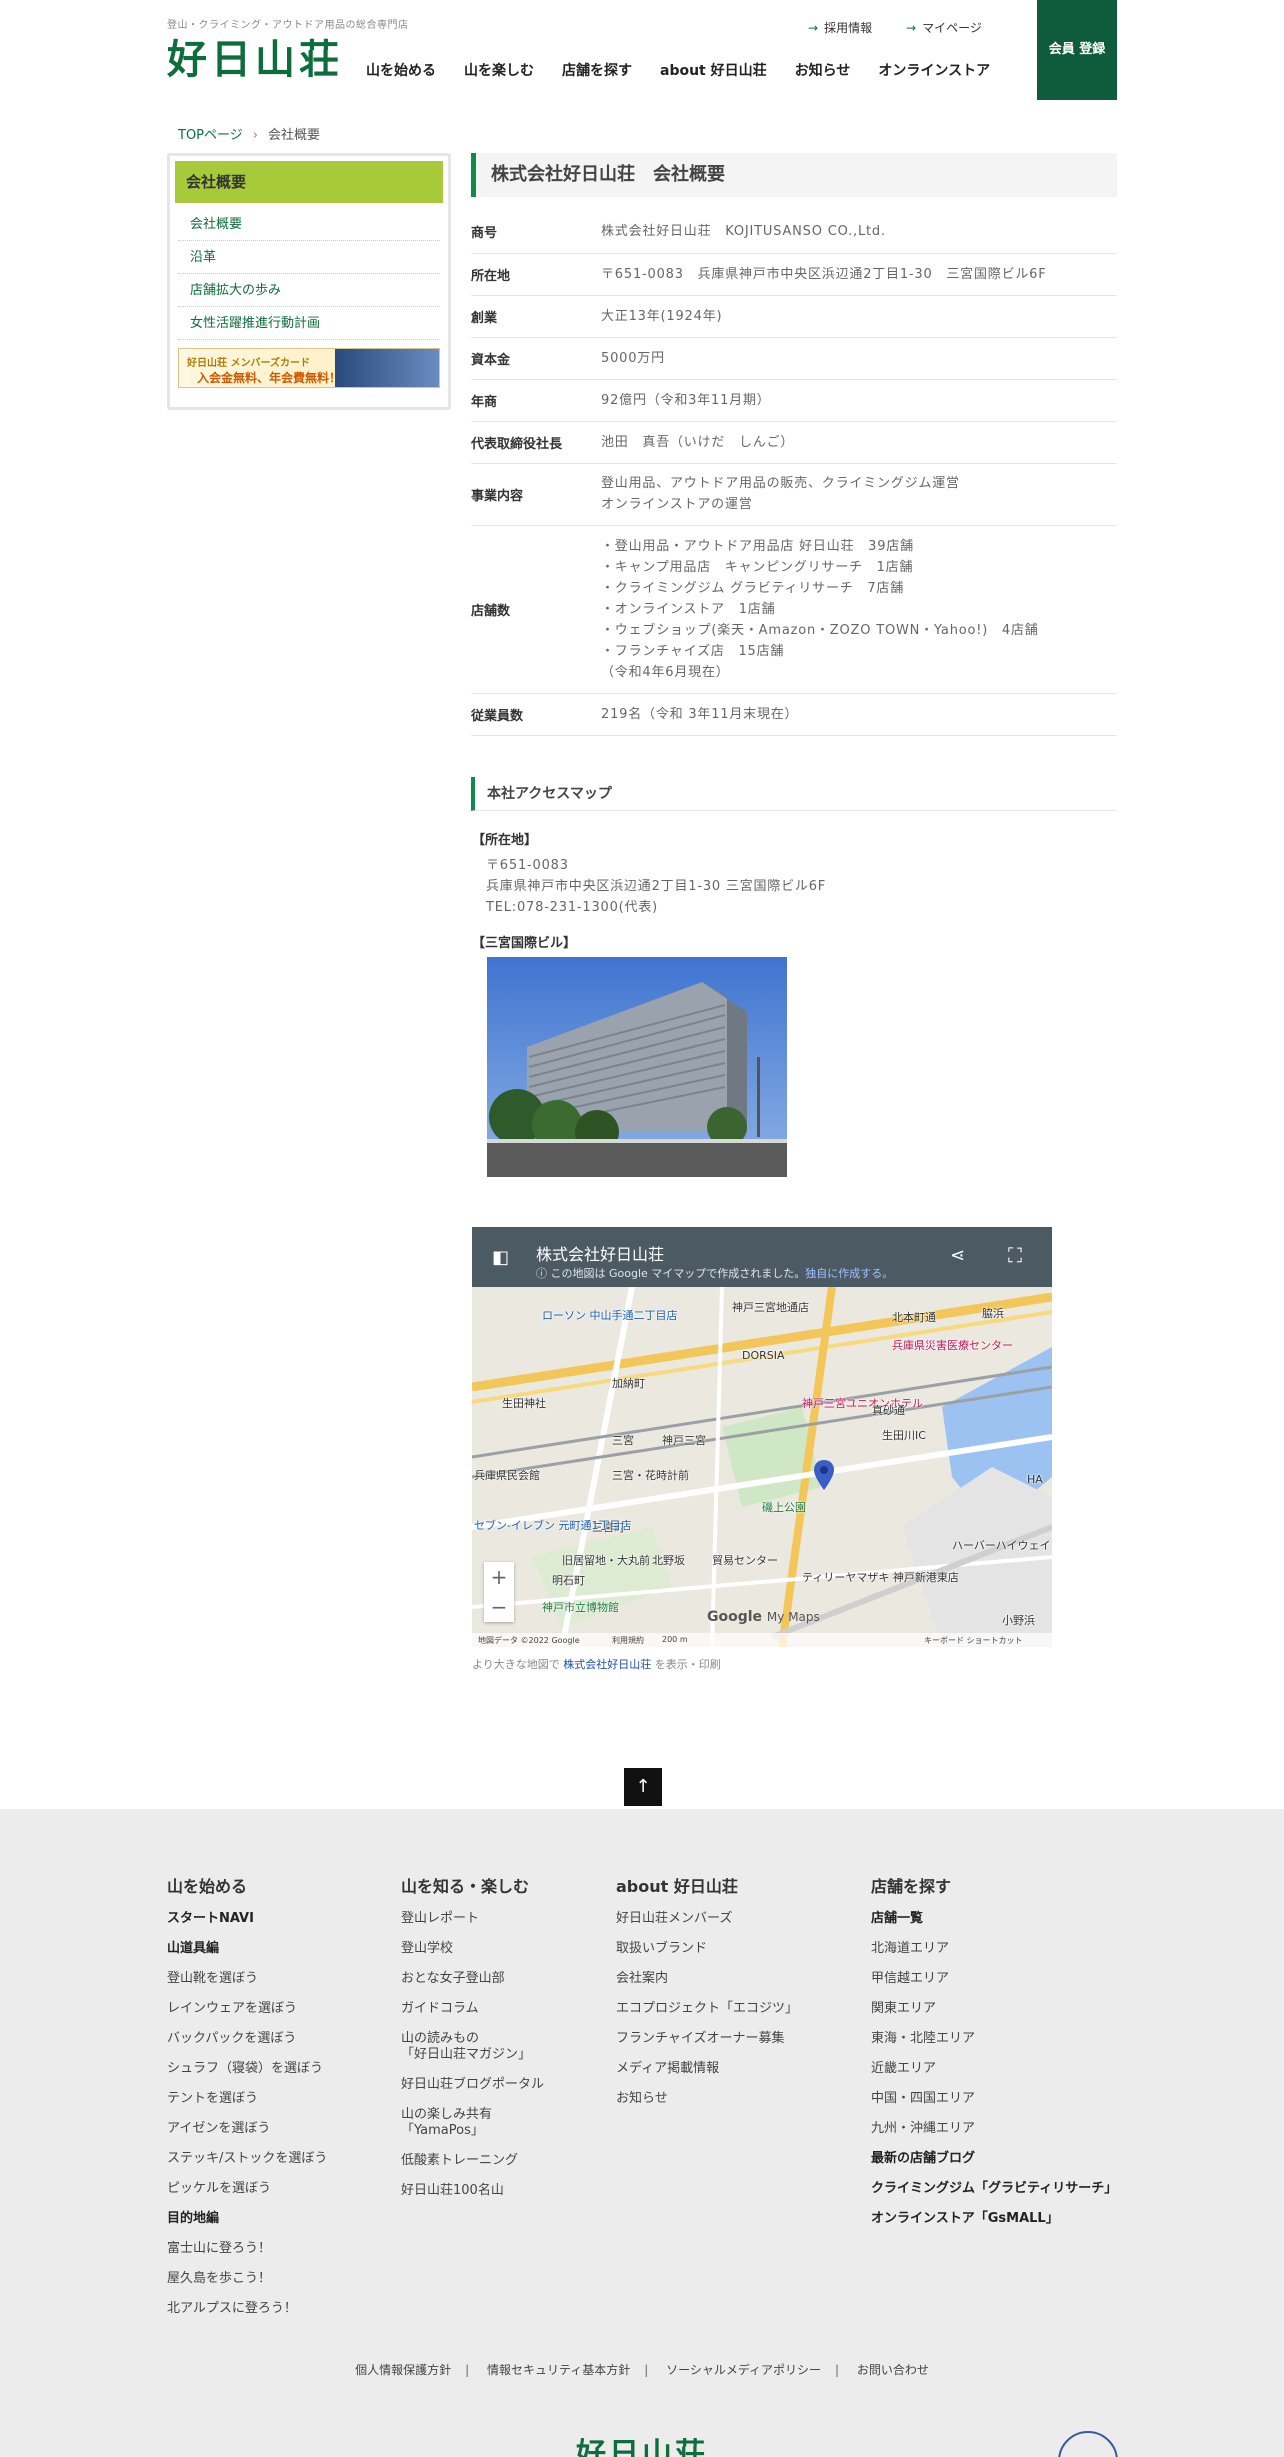 The height and width of the screenshot is (2457, 1284). I want to click on sidebar-item-company: 会社概要, so click(309, 224).